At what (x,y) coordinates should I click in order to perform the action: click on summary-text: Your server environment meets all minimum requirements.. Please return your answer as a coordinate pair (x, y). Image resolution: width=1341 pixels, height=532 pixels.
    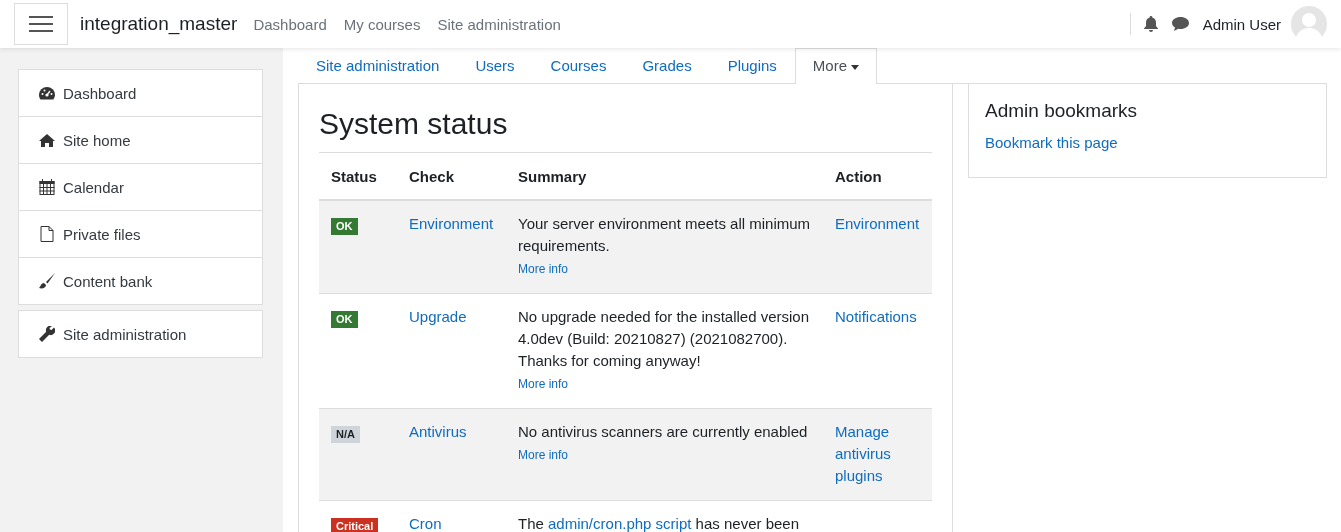
    Looking at the image, I should click on (664, 235).